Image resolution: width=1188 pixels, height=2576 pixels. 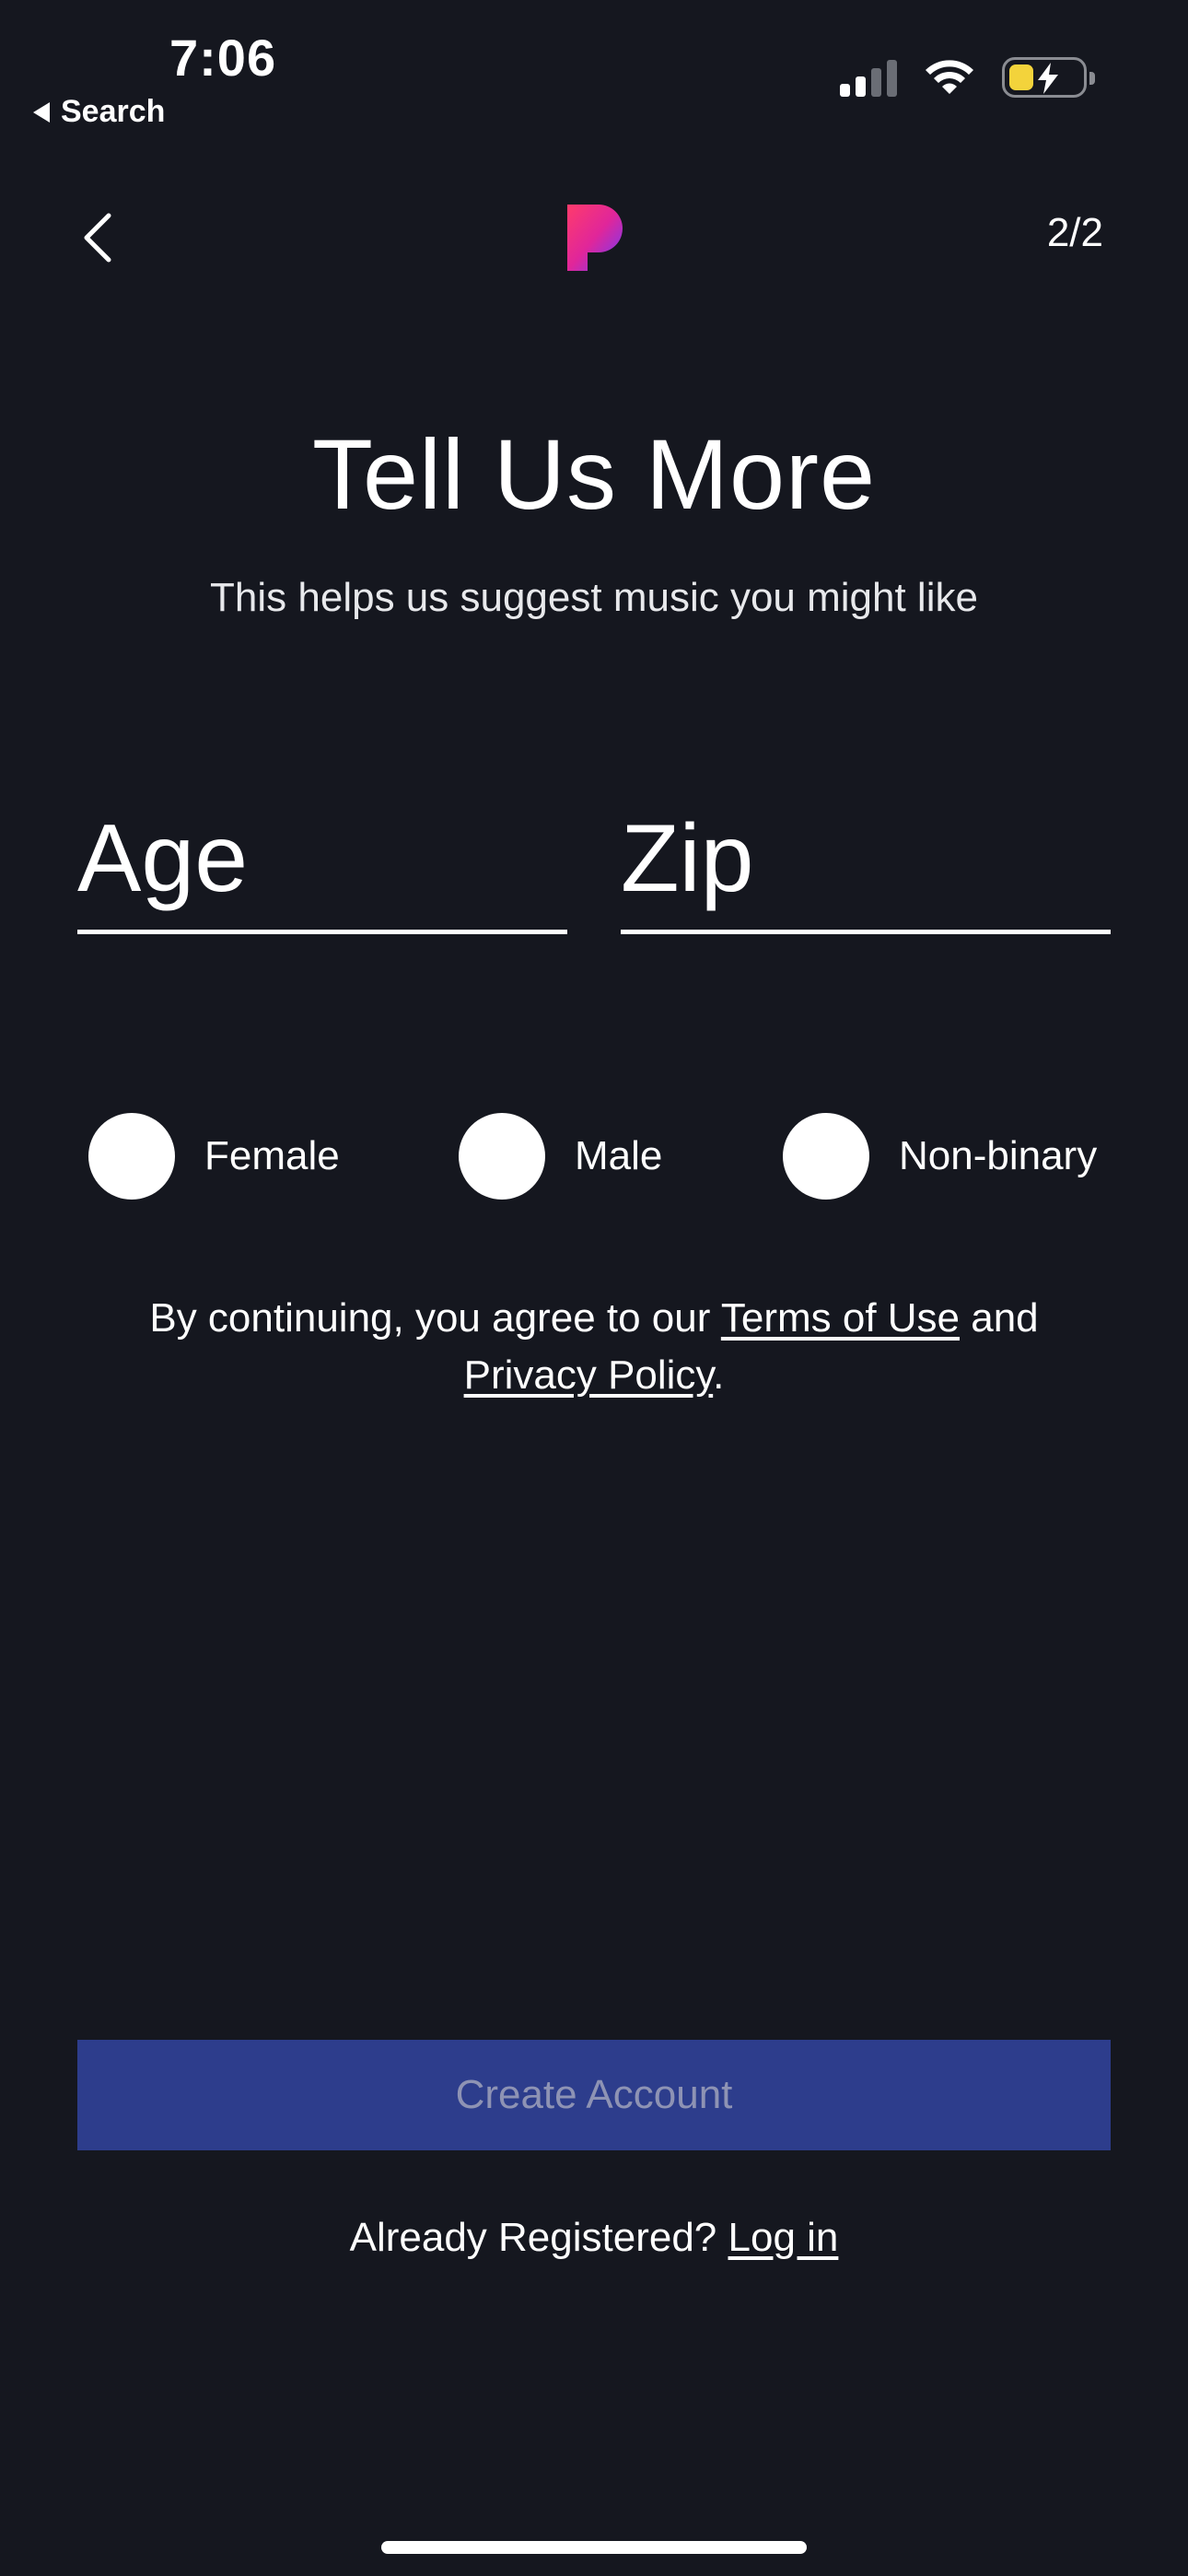 I want to click on gender-option-non-binary: Non-binary, so click(x=940, y=1156).